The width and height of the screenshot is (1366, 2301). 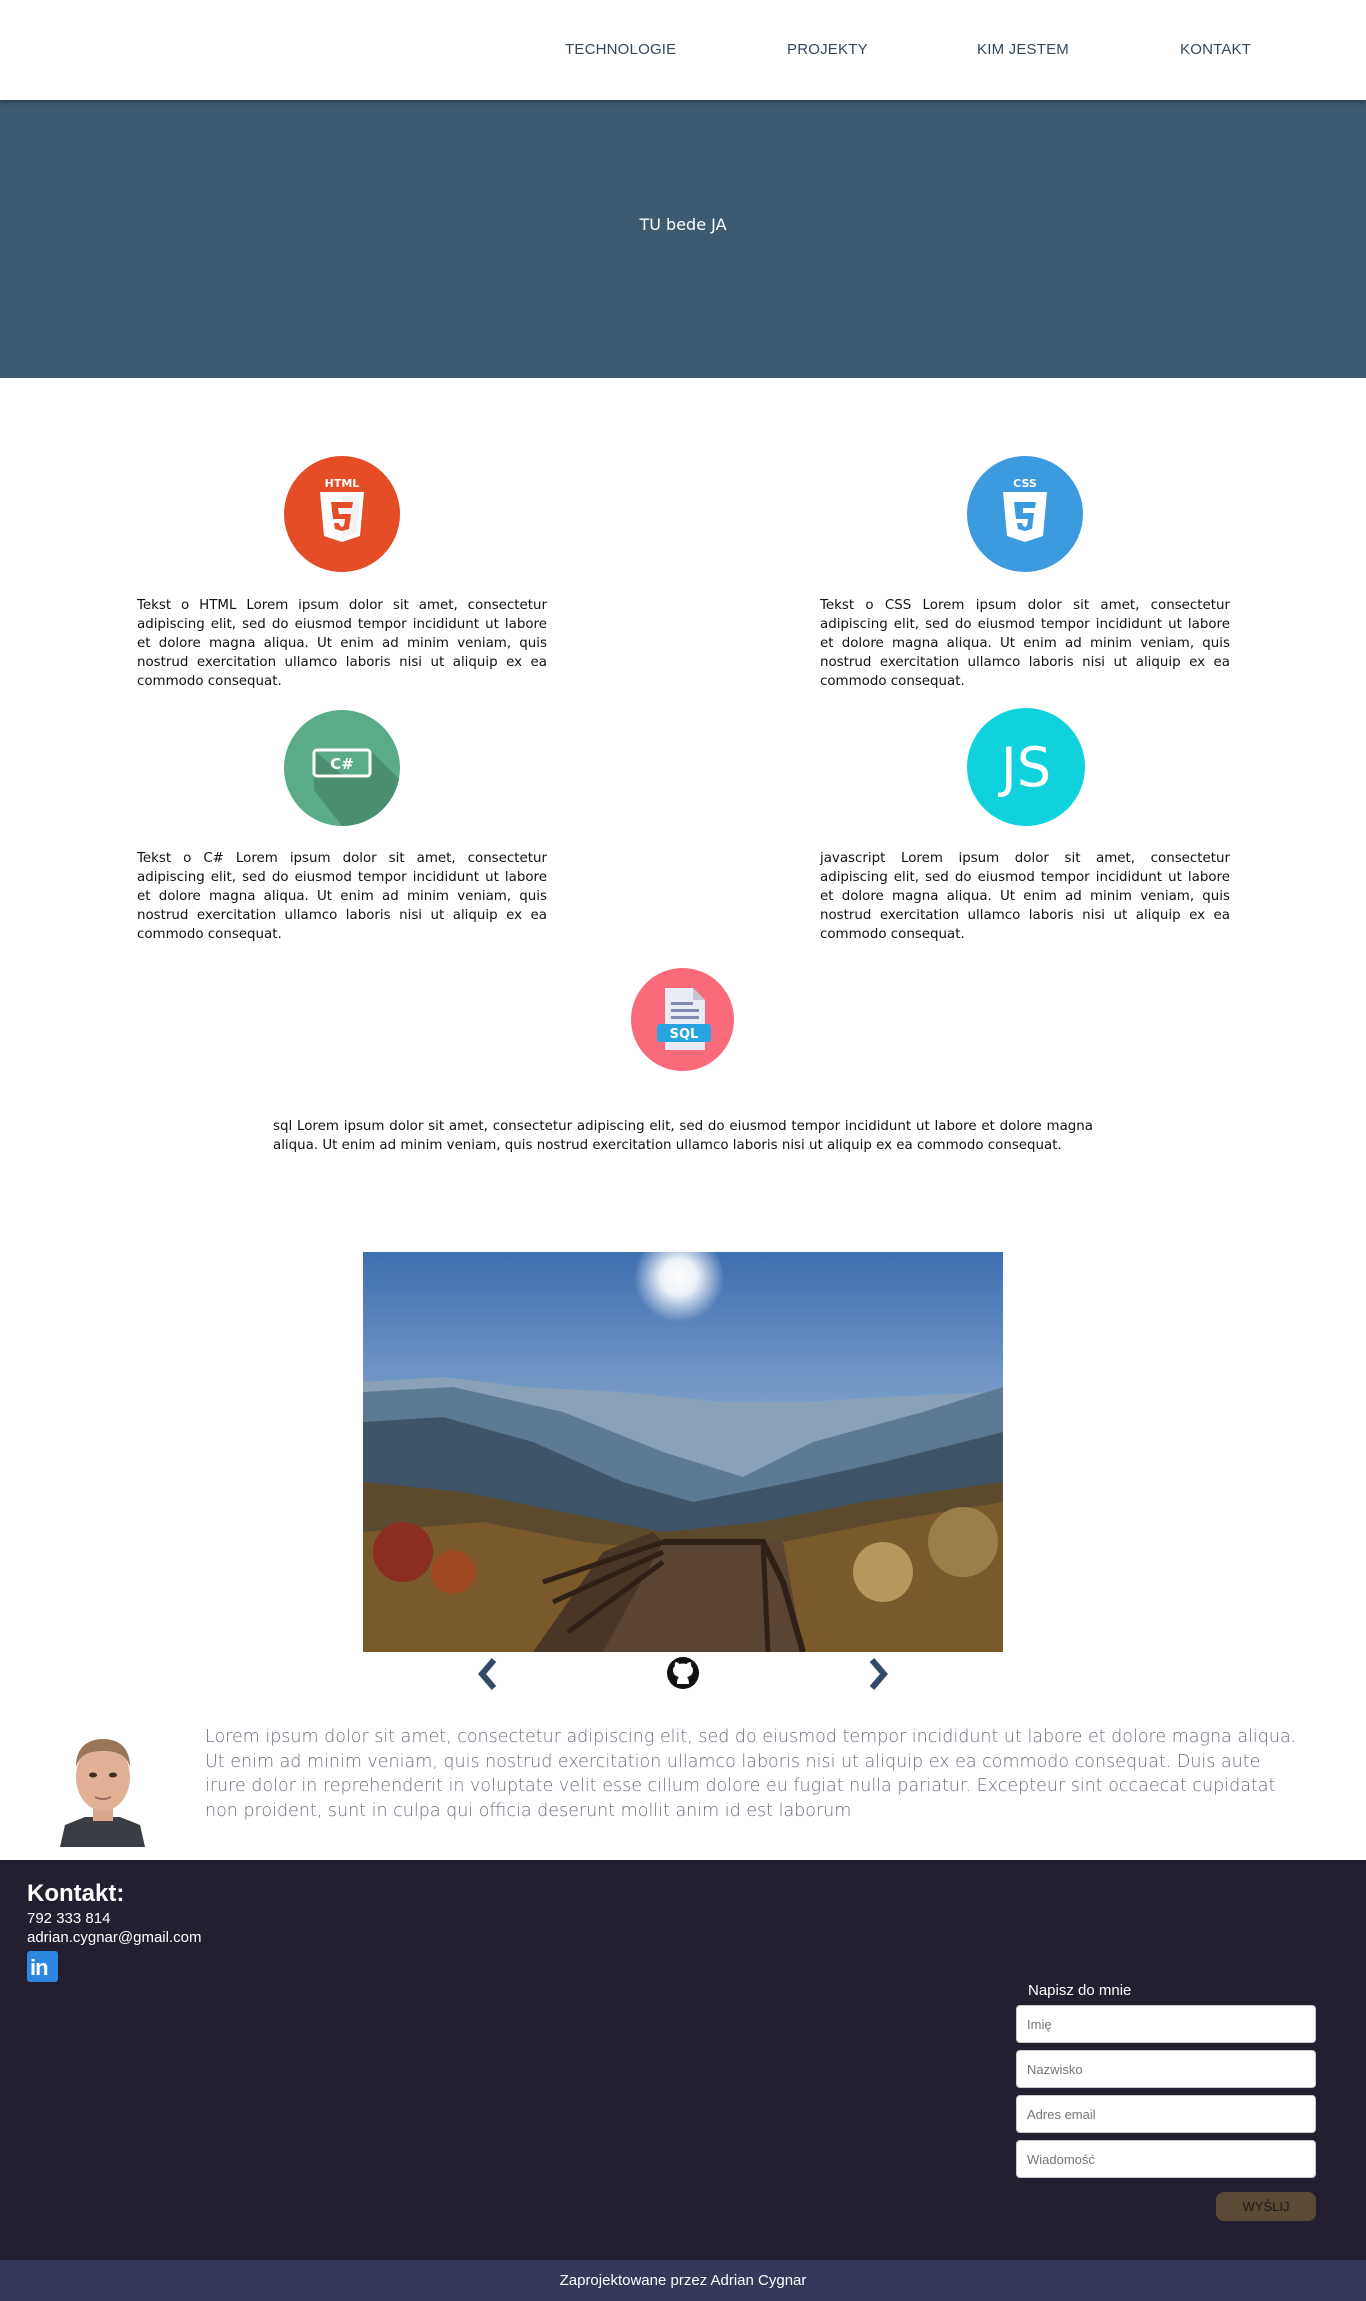 What do you see at coordinates (684, 1034) in the screenshot?
I see `svg-text: SQL` at bounding box center [684, 1034].